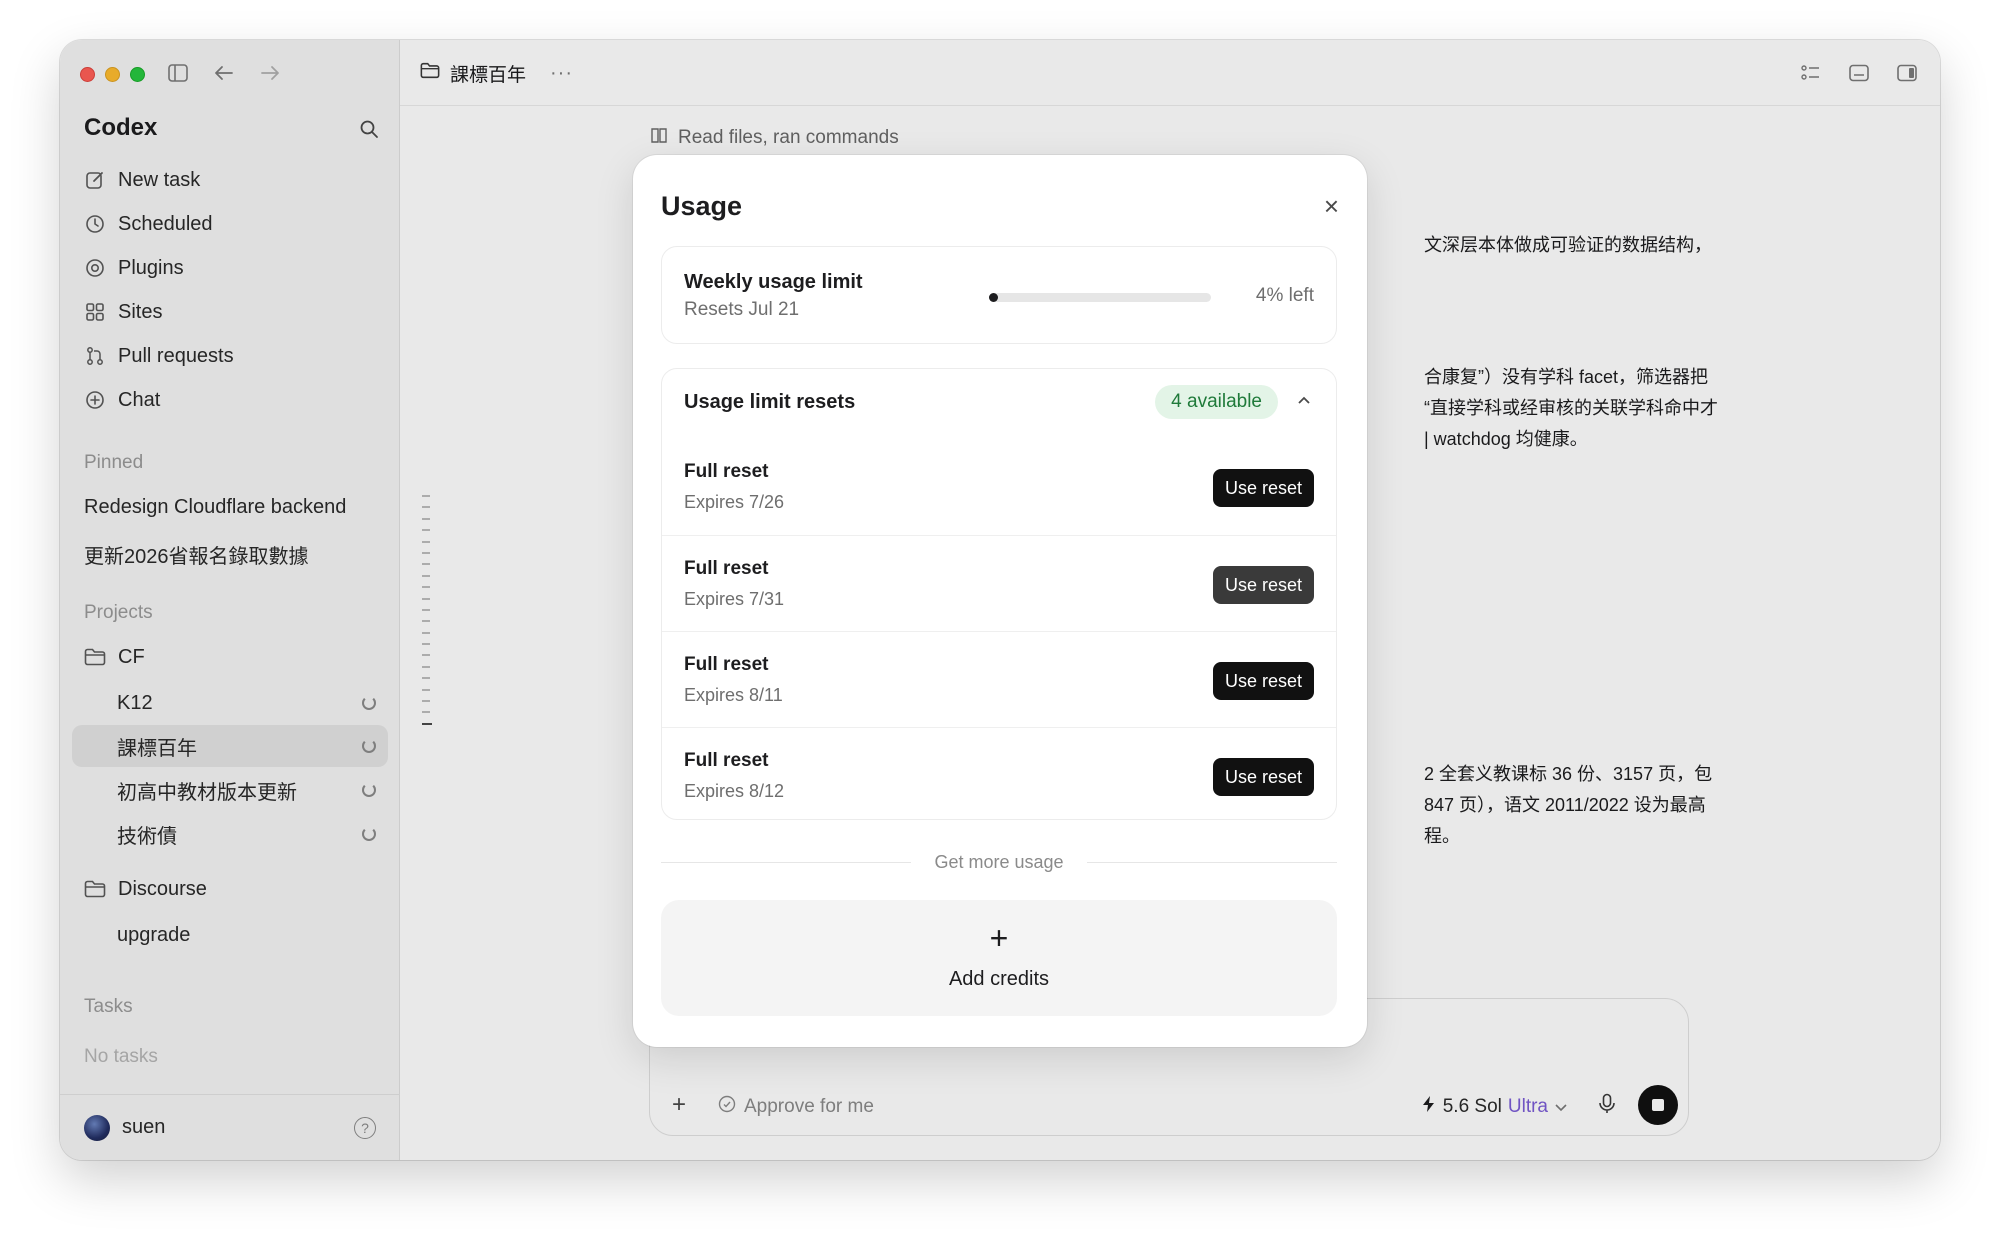  I want to click on reset-item: Full reset Expires 7/31 Use reset, so click(999, 583).